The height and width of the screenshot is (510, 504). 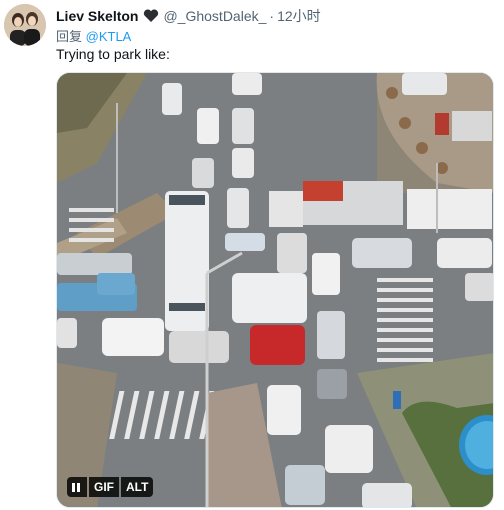 I want to click on media-badges: GIF ALT, so click(x=110, y=487).